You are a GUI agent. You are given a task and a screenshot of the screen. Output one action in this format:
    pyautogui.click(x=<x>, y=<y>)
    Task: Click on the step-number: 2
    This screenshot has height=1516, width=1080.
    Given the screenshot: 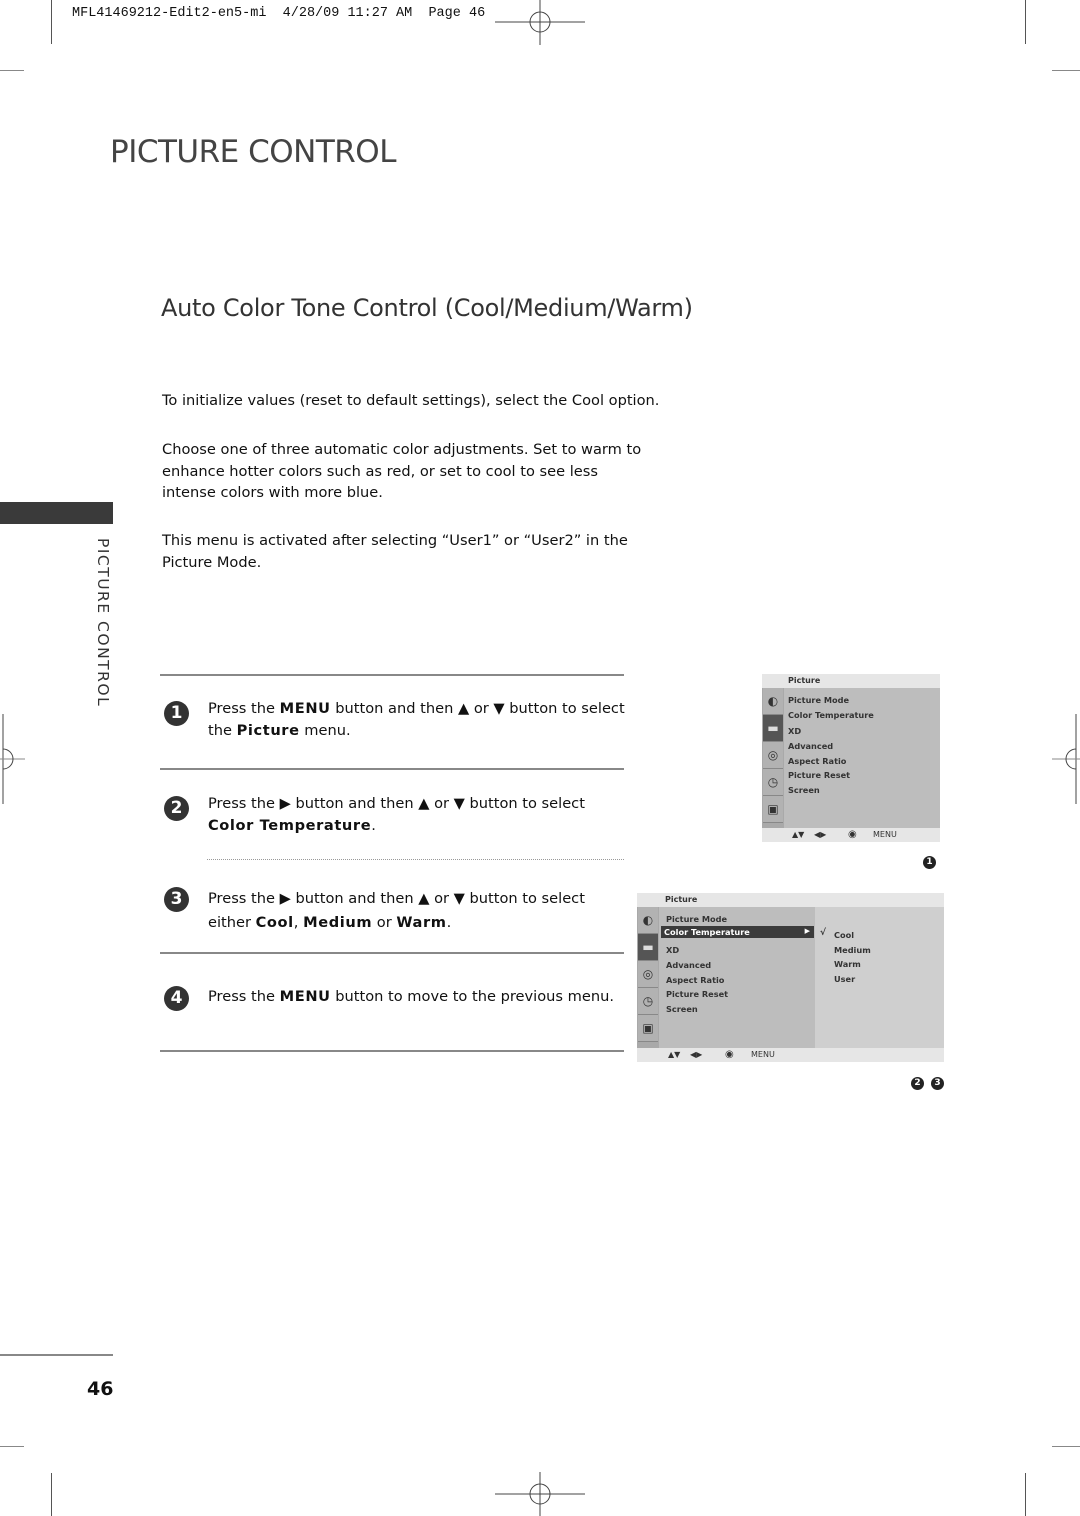 What is the action you would take?
    pyautogui.click(x=176, y=808)
    